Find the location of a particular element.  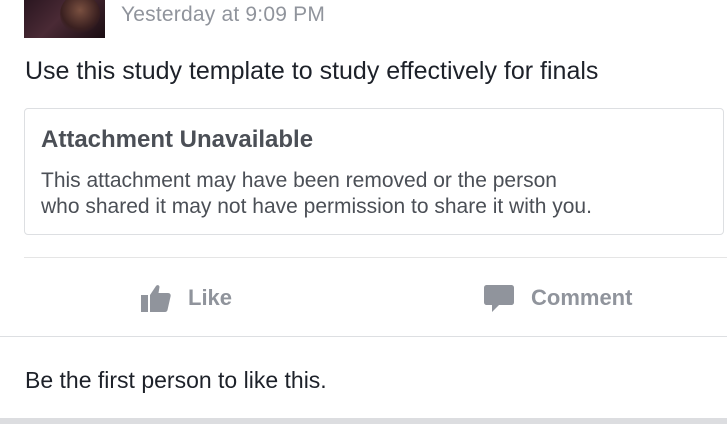

avatar-photo is located at coordinates (80, 17).